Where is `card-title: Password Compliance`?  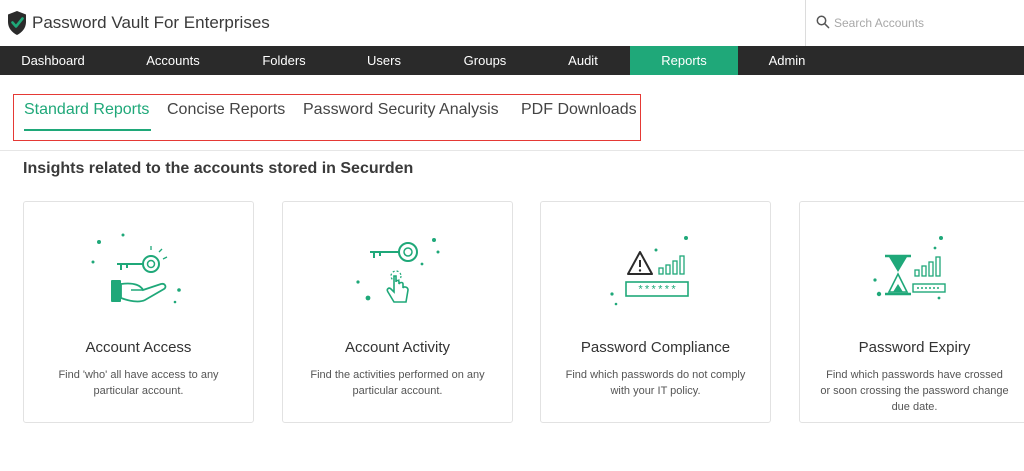 card-title: Password Compliance is located at coordinates (655, 347).